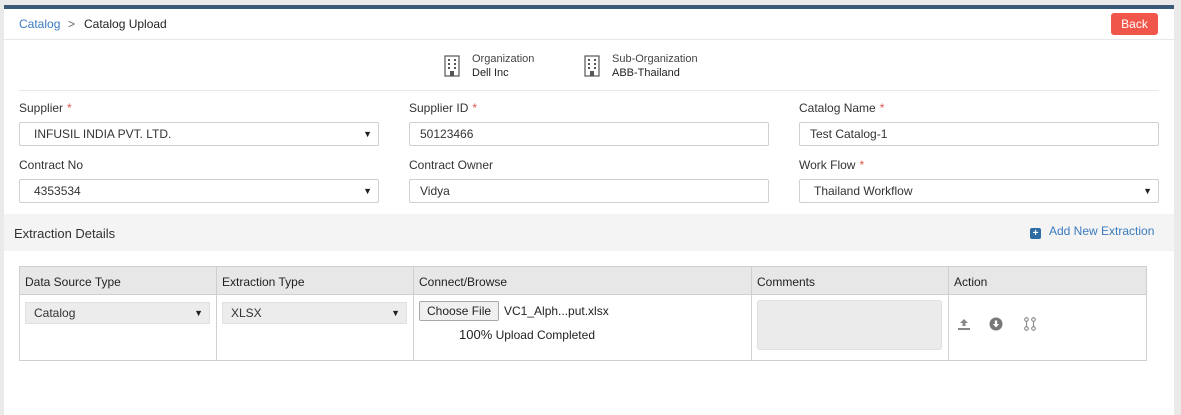 The height and width of the screenshot is (415, 1181). Describe the element at coordinates (439, 108) in the screenshot. I see `supplier-id-label-text: Supplier ID` at that location.